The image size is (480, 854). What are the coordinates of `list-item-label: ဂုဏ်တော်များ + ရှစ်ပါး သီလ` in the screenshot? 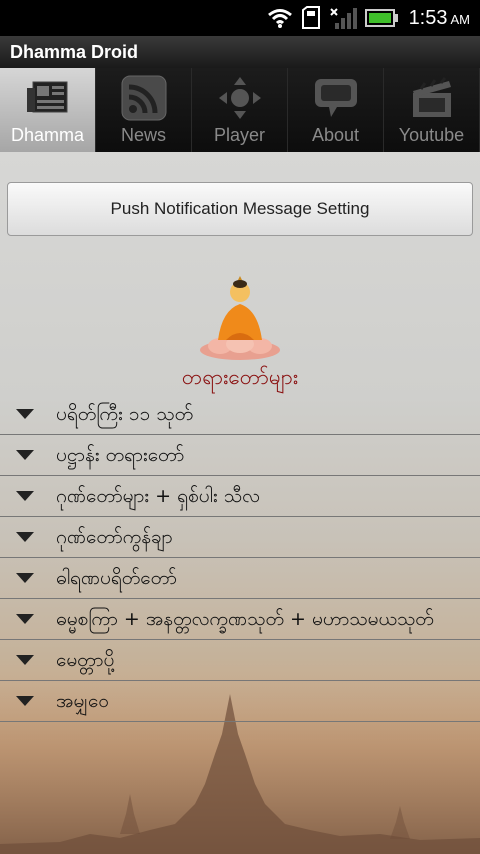 It's located at (158, 496).